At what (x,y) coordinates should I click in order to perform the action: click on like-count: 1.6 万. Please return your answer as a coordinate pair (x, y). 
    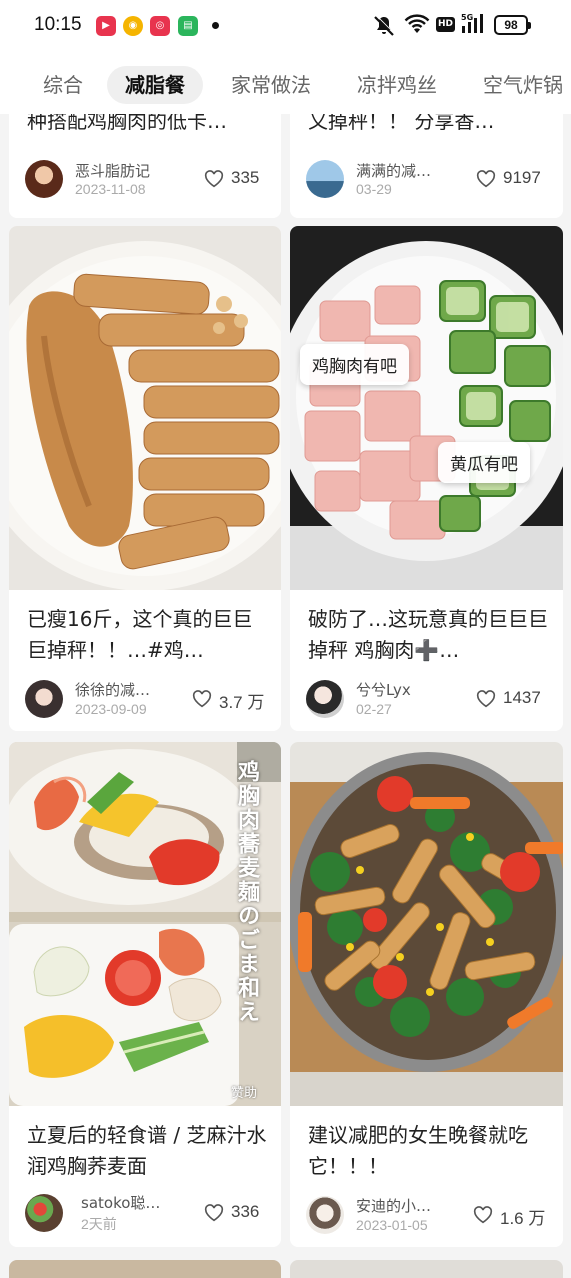
    Looking at the image, I should click on (523, 1218).